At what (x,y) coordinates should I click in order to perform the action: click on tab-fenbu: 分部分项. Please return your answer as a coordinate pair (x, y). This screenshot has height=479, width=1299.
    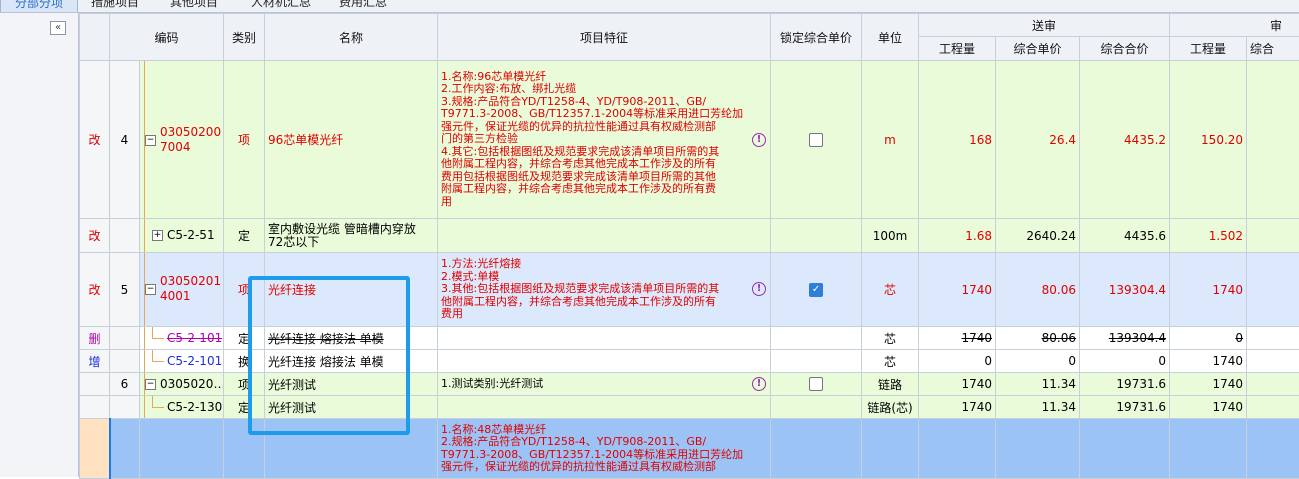
    Looking at the image, I should click on (39, 6).